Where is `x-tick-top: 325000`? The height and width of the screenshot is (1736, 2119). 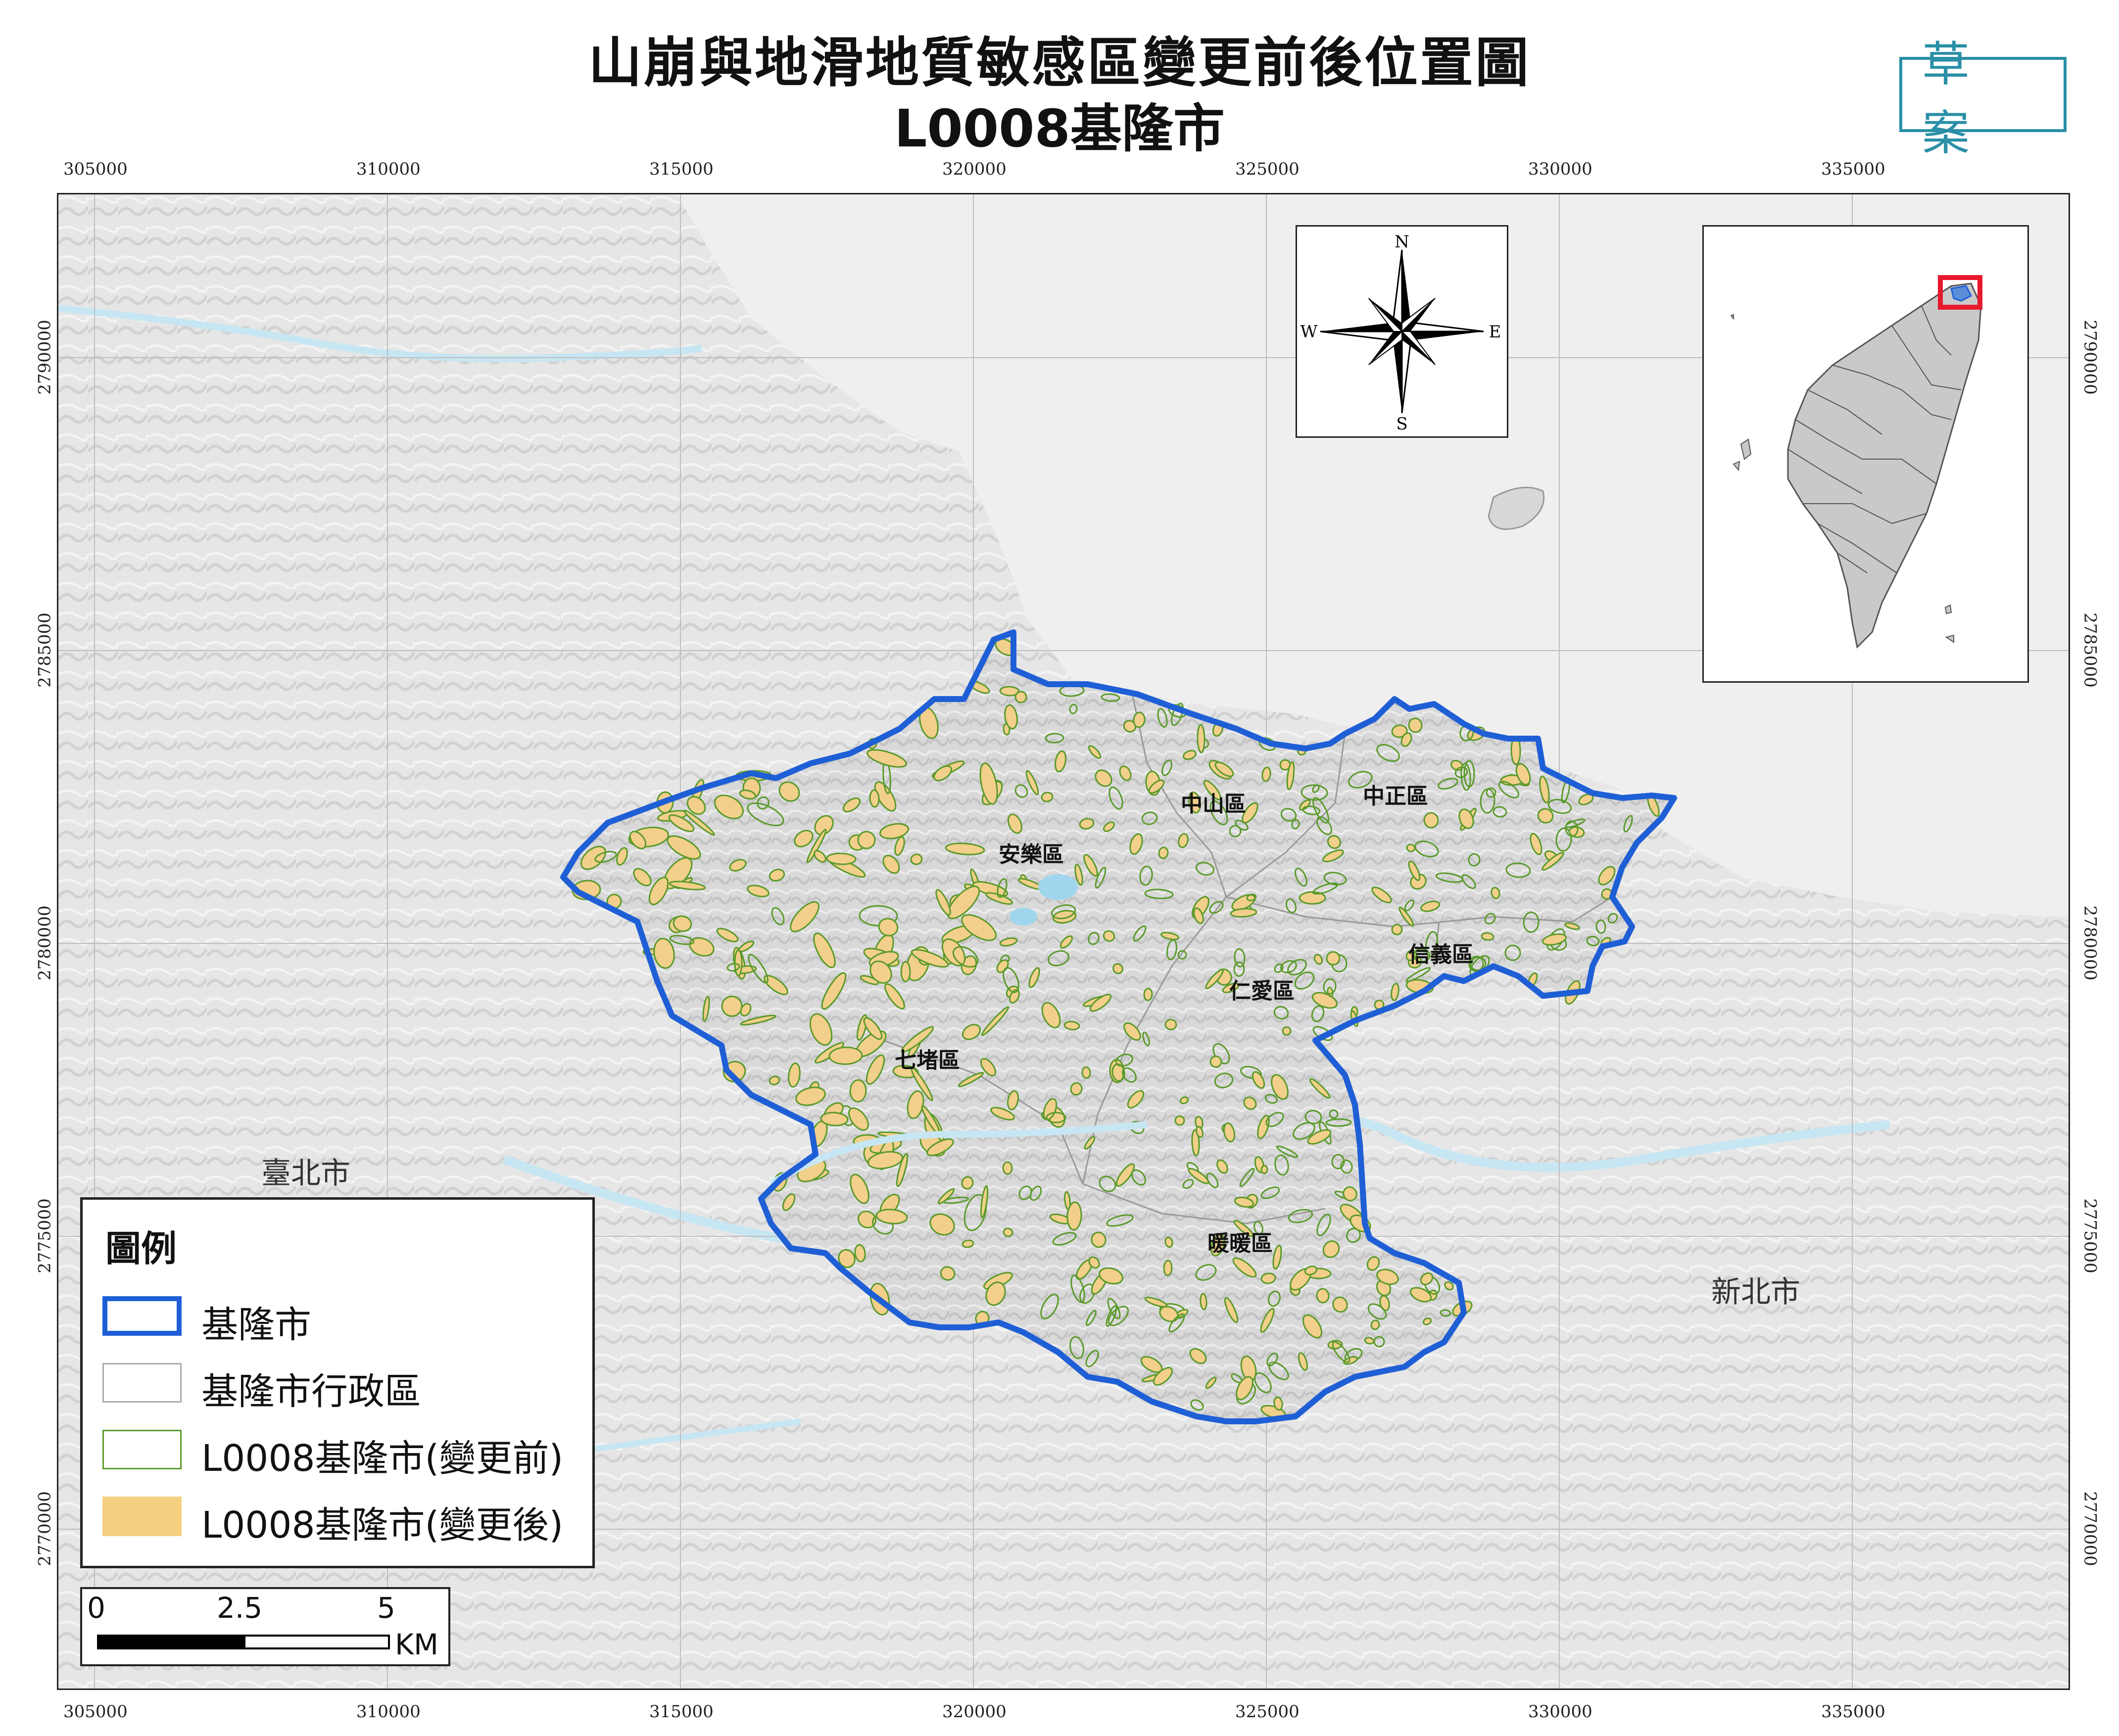
x-tick-top: 325000 is located at coordinates (1267, 169).